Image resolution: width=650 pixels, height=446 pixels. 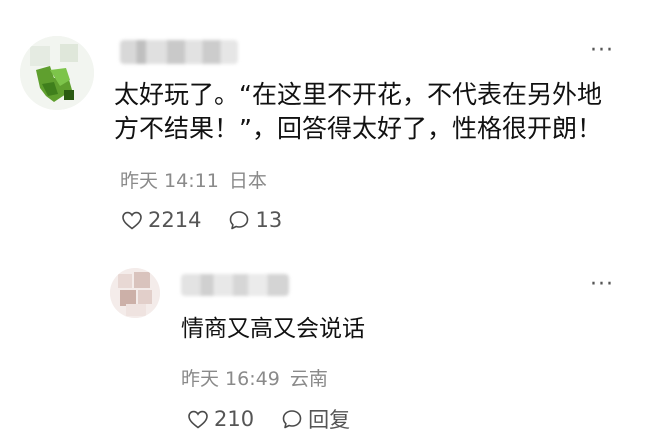 What do you see at coordinates (358, 111) in the screenshot?
I see `comment-text: 太好玩了。“在这里不开花，不代表在另外地方不结果！”，回答得太好了，性格很开朗！` at bounding box center [358, 111].